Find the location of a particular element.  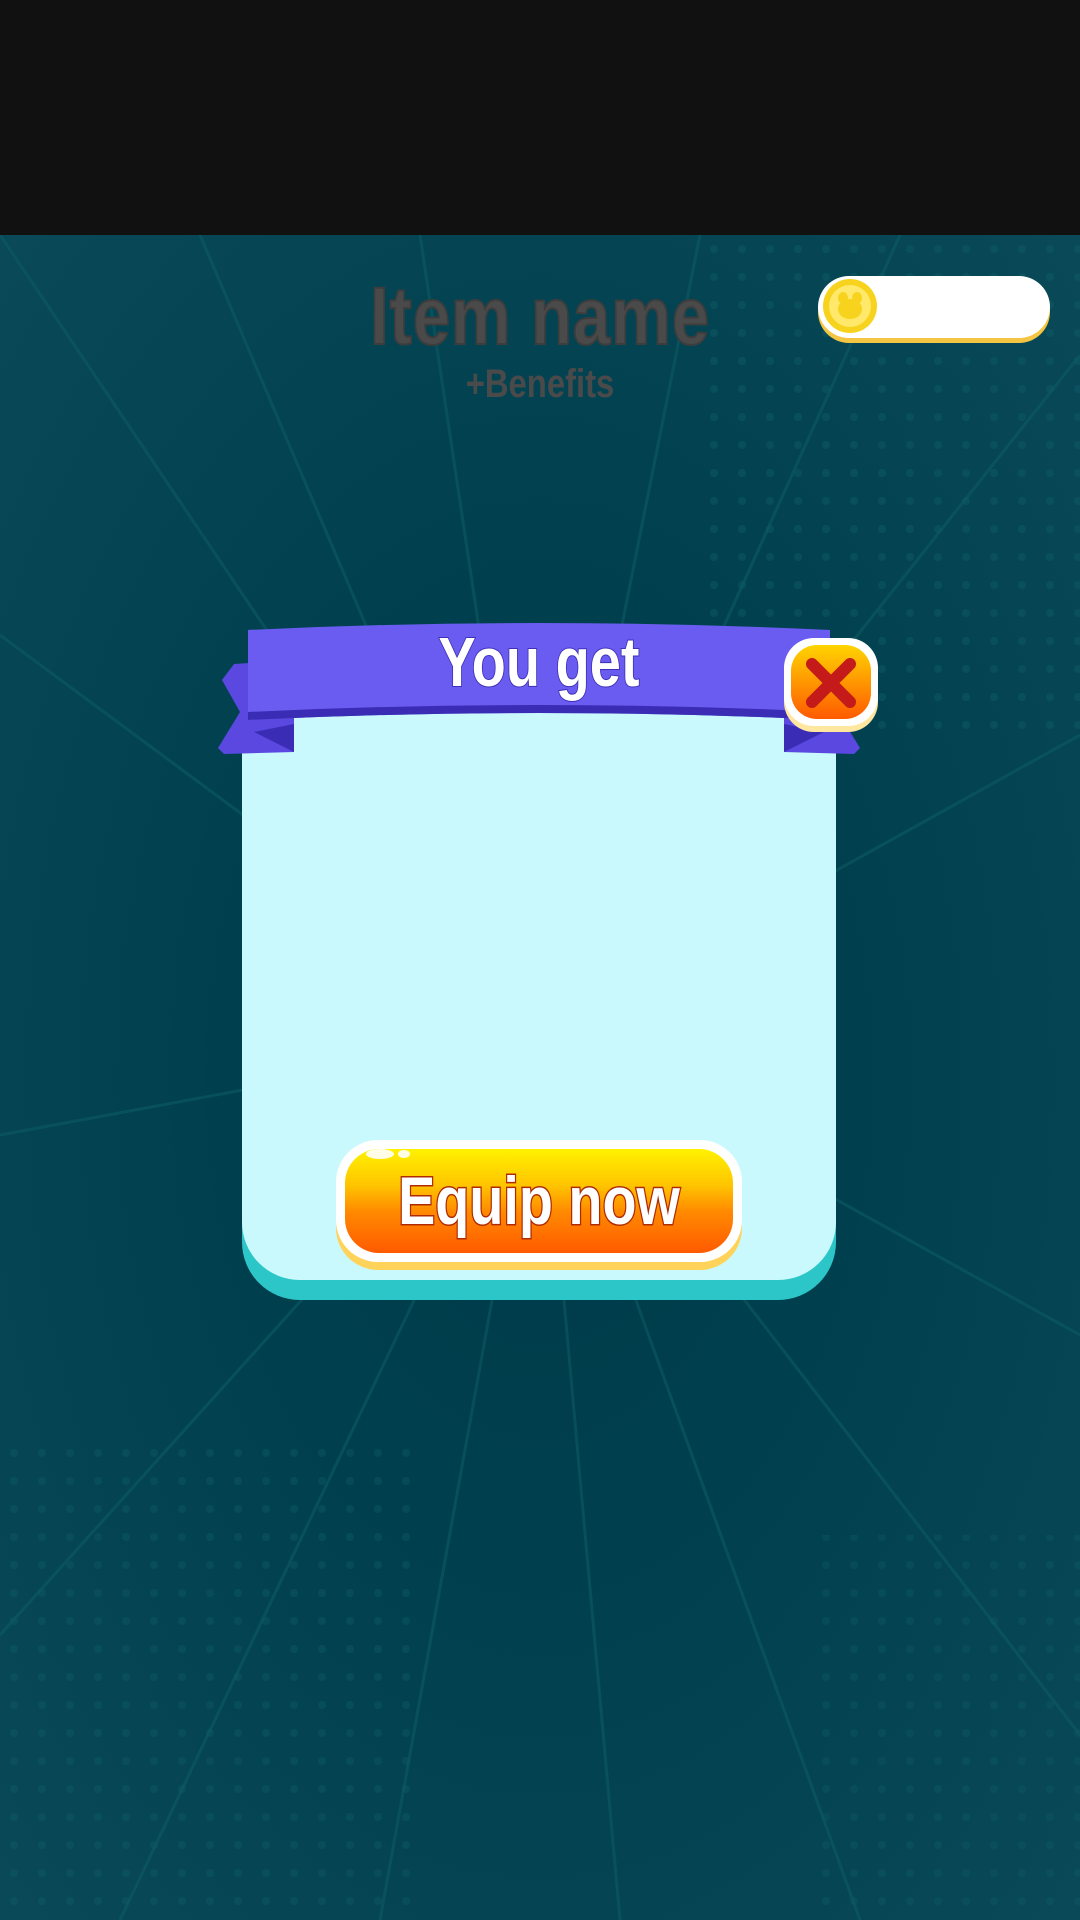

equip-now-button: Equip now is located at coordinates (539, 1208).